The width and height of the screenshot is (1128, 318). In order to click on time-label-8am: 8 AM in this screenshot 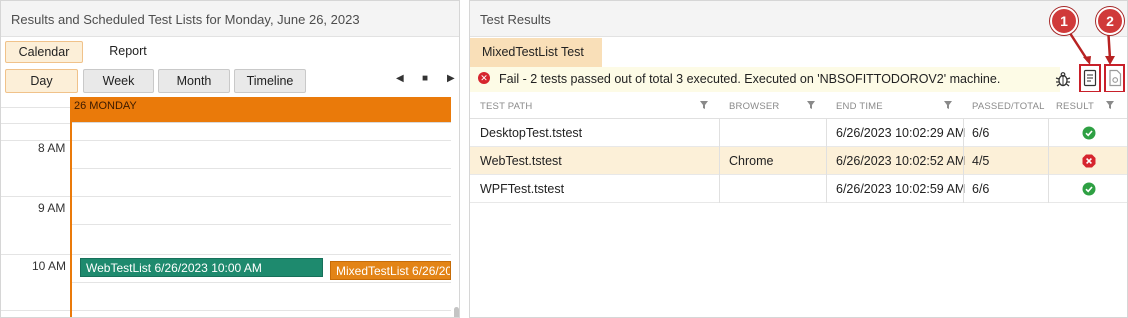, I will do `click(52, 148)`.